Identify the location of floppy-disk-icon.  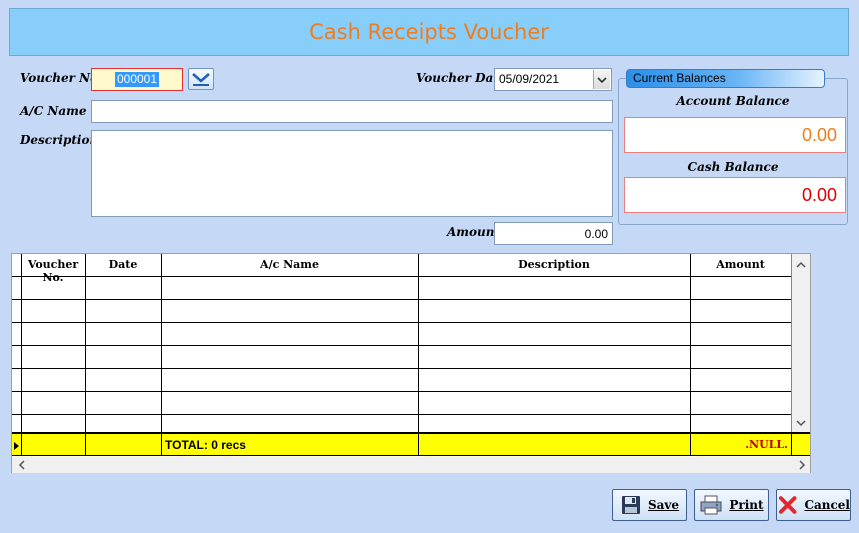
(630, 505).